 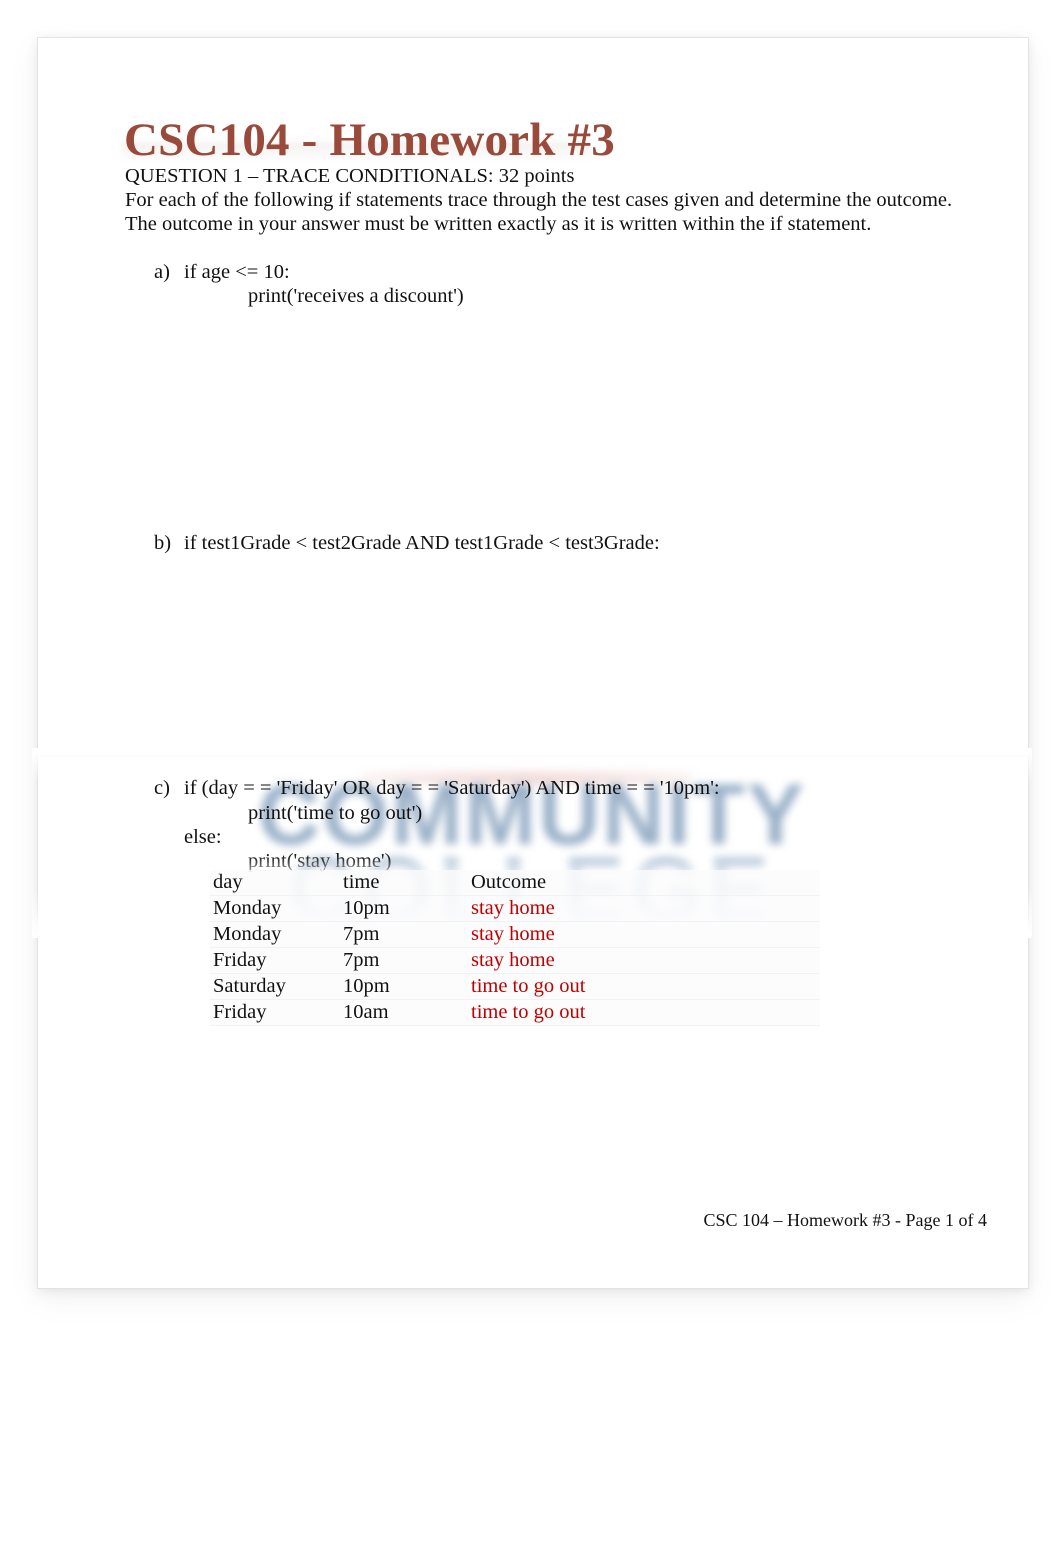 I want to click on table-row: Friday 7pm stay home, so click(x=515, y=960).